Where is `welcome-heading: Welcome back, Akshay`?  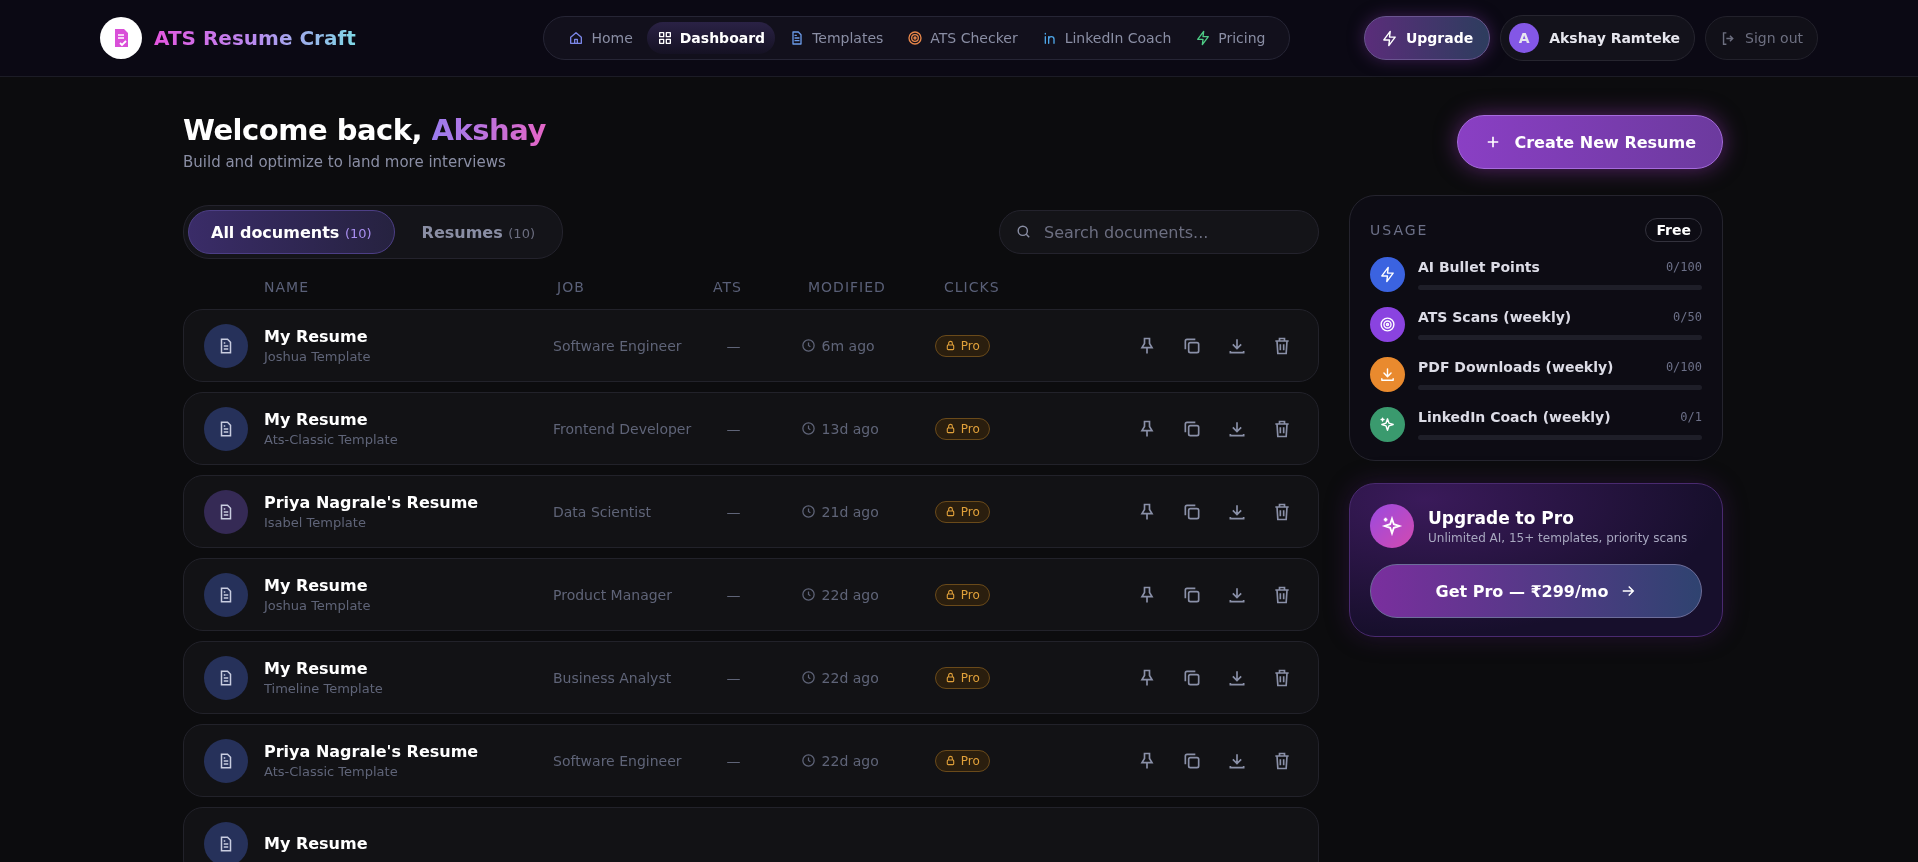
welcome-heading: Welcome back, Akshay is located at coordinates (365, 130).